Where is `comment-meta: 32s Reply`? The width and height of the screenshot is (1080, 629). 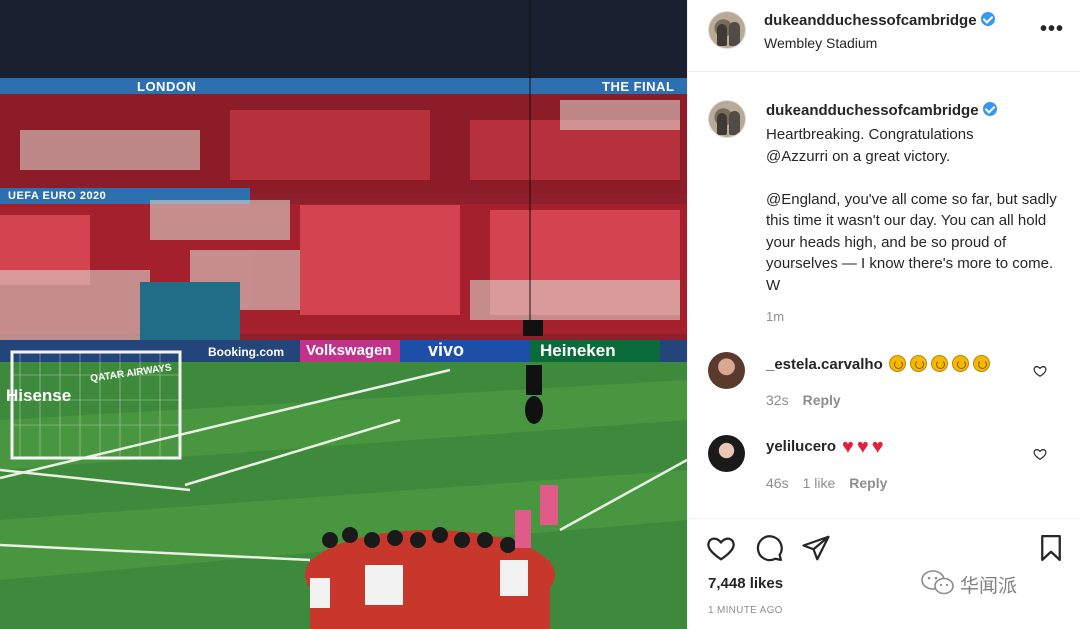 comment-meta: 32s Reply is located at coordinates (810, 400).